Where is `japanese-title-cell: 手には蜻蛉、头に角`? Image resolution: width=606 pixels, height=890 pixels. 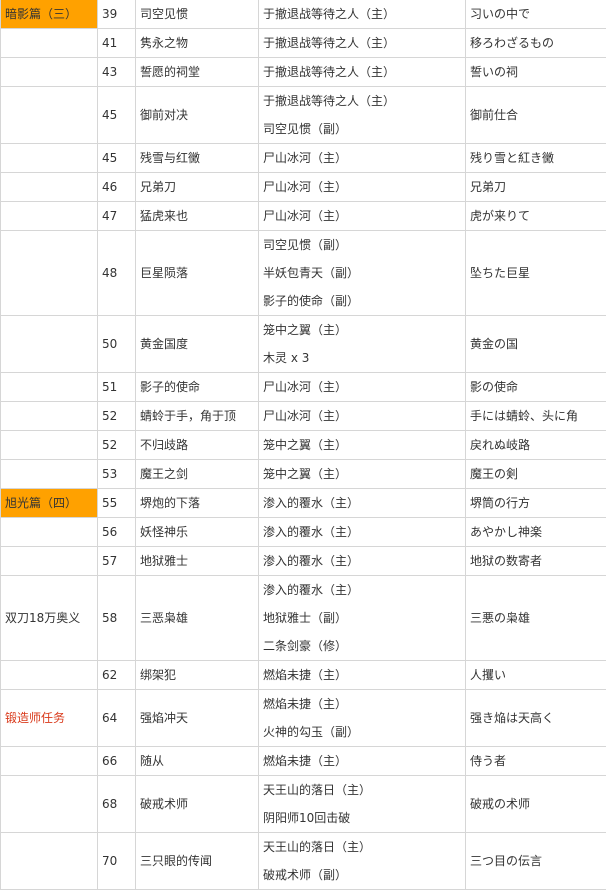
japanese-title-cell: 手には蜻蛉、头に角 is located at coordinates (536, 416).